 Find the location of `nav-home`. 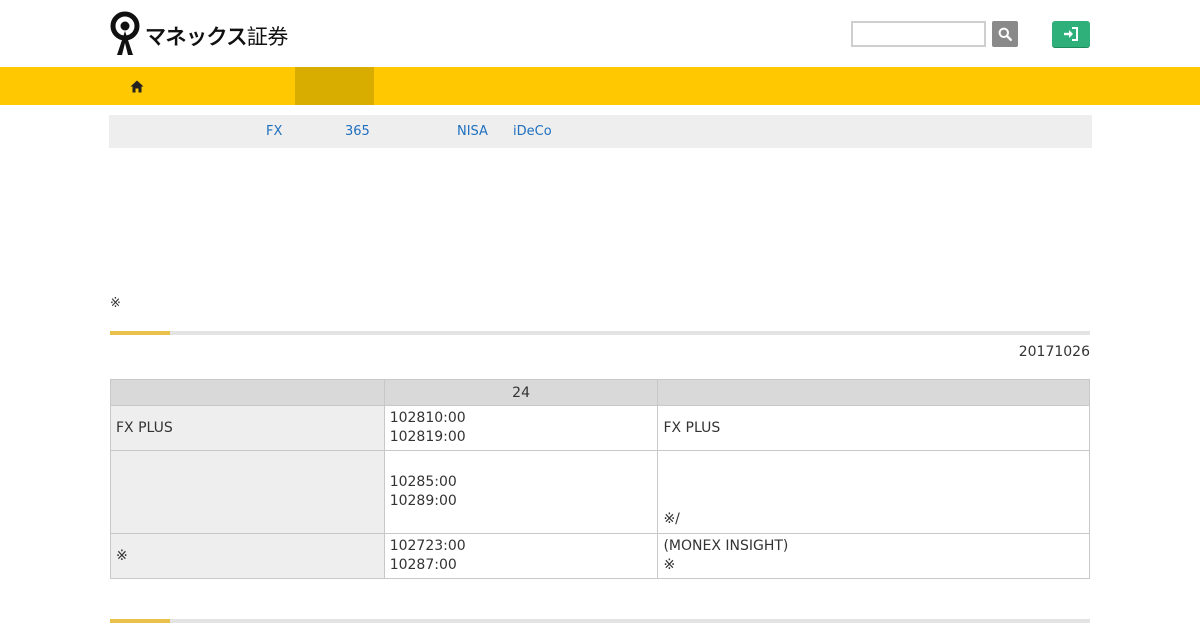

nav-home is located at coordinates (137, 86).